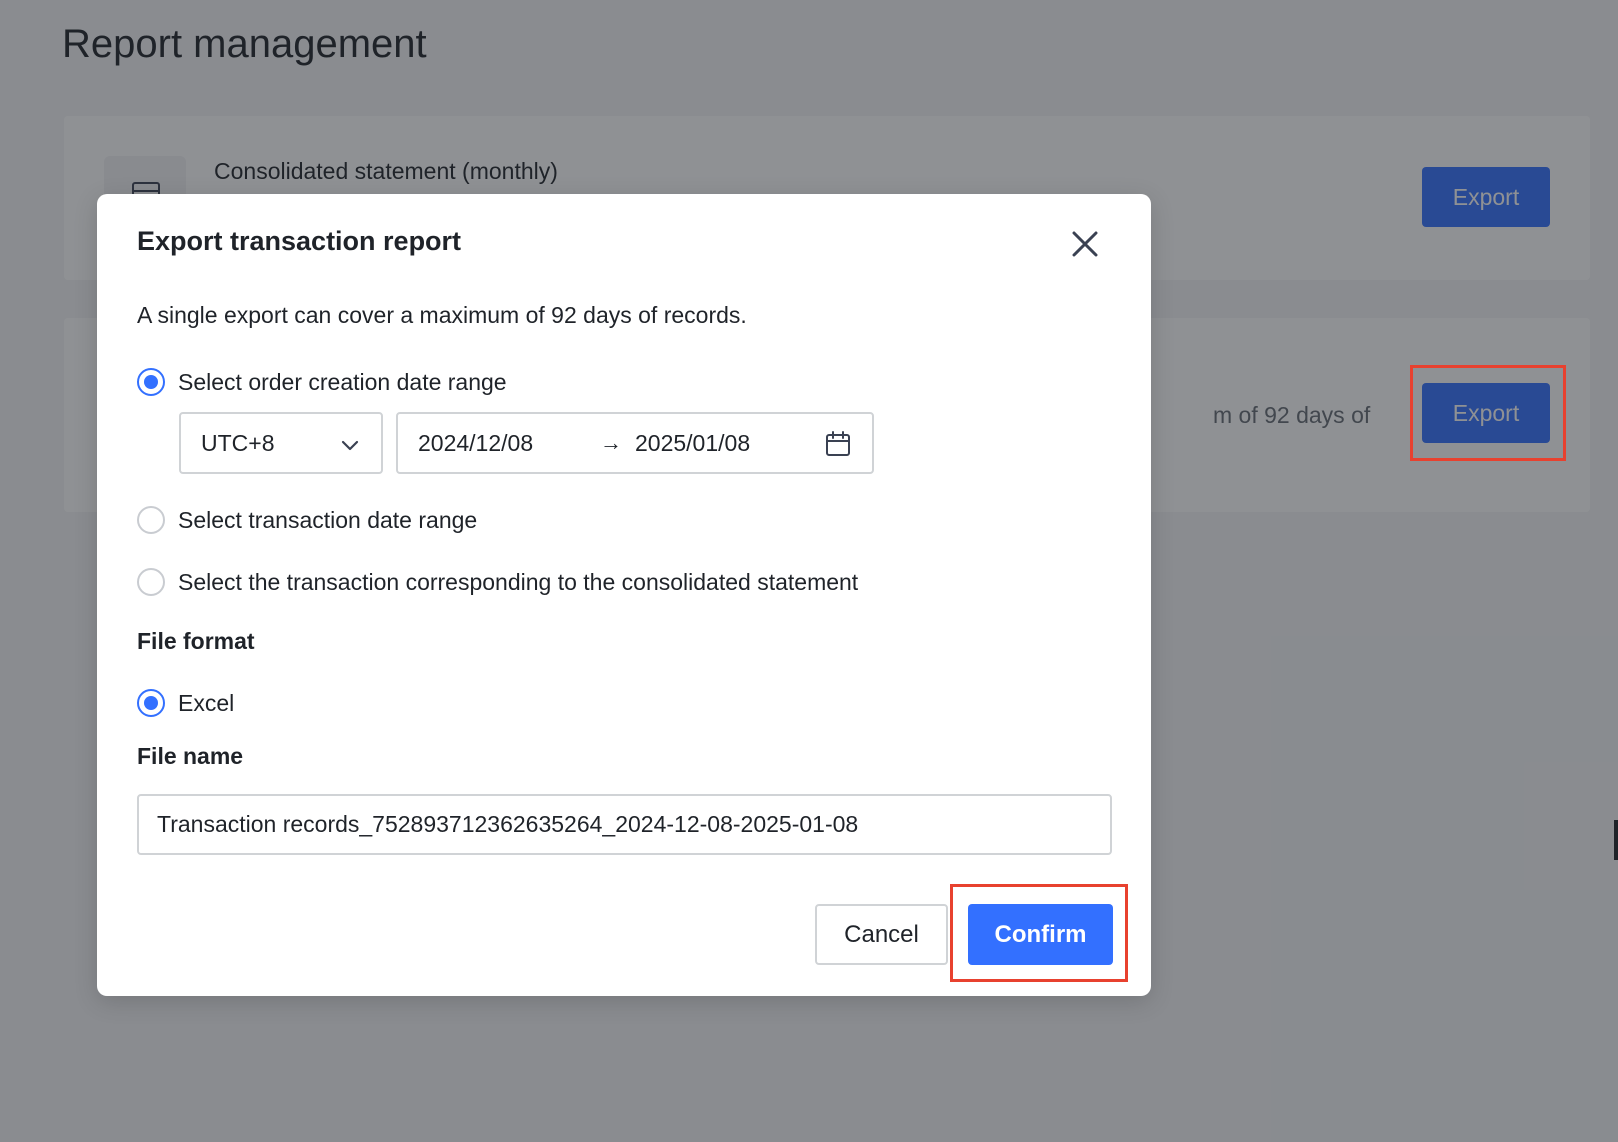  I want to click on timezone-select: UTC+8, so click(281, 443).